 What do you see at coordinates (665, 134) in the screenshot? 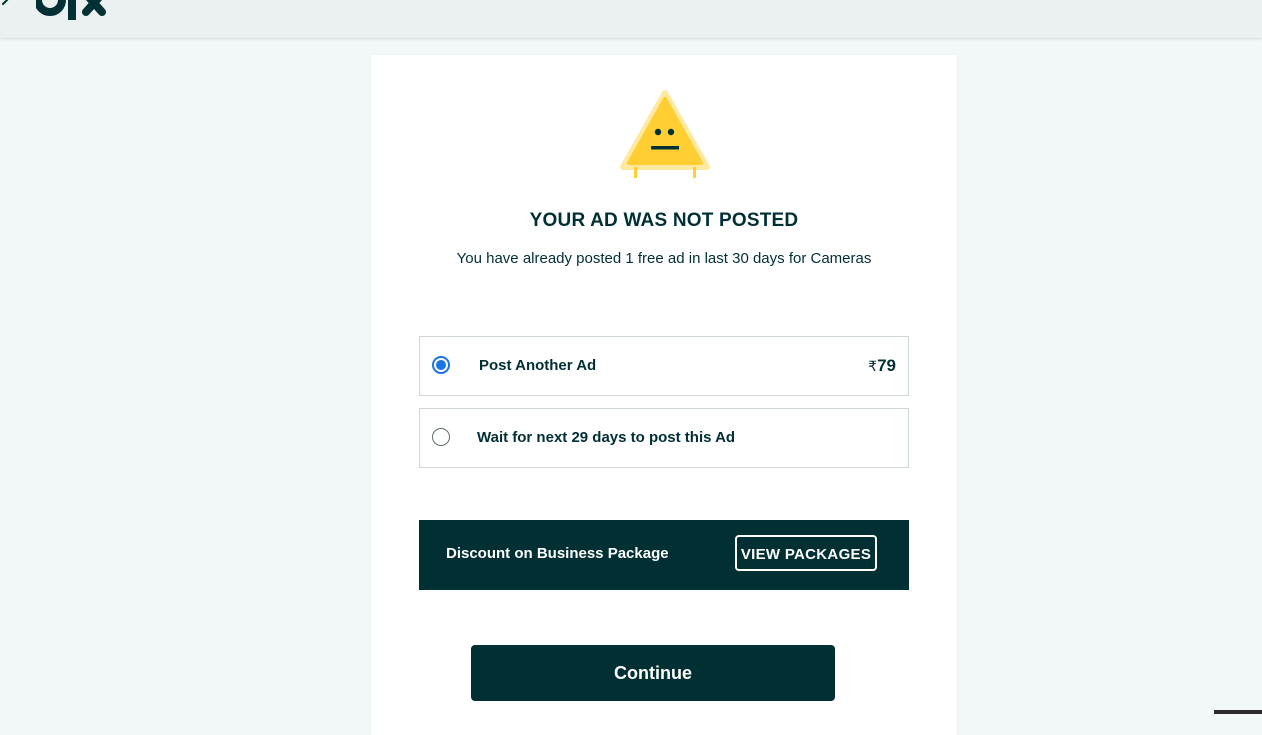
I see `warning-triangle-face-icon` at bounding box center [665, 134].